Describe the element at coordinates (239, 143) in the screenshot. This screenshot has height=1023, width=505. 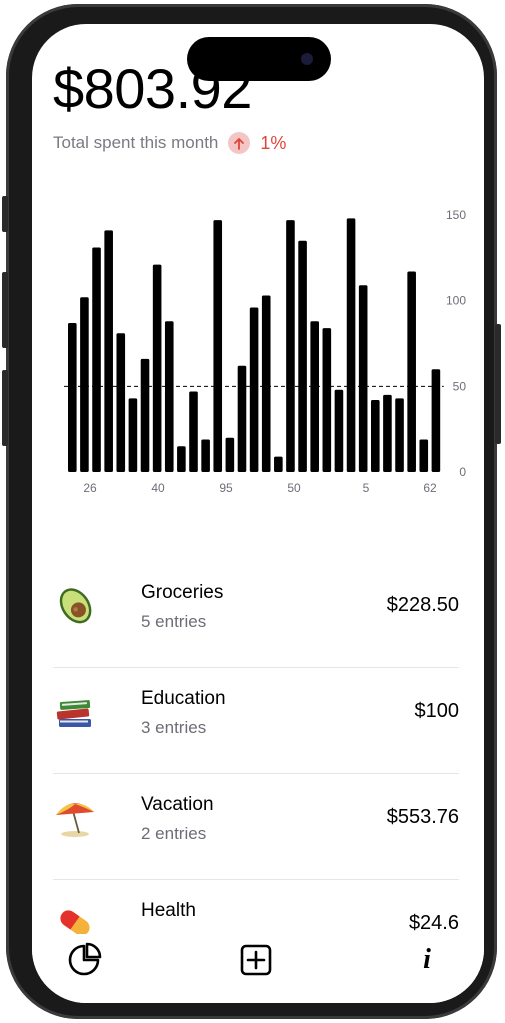
I see `arrow-up-circle-icon` at that location.